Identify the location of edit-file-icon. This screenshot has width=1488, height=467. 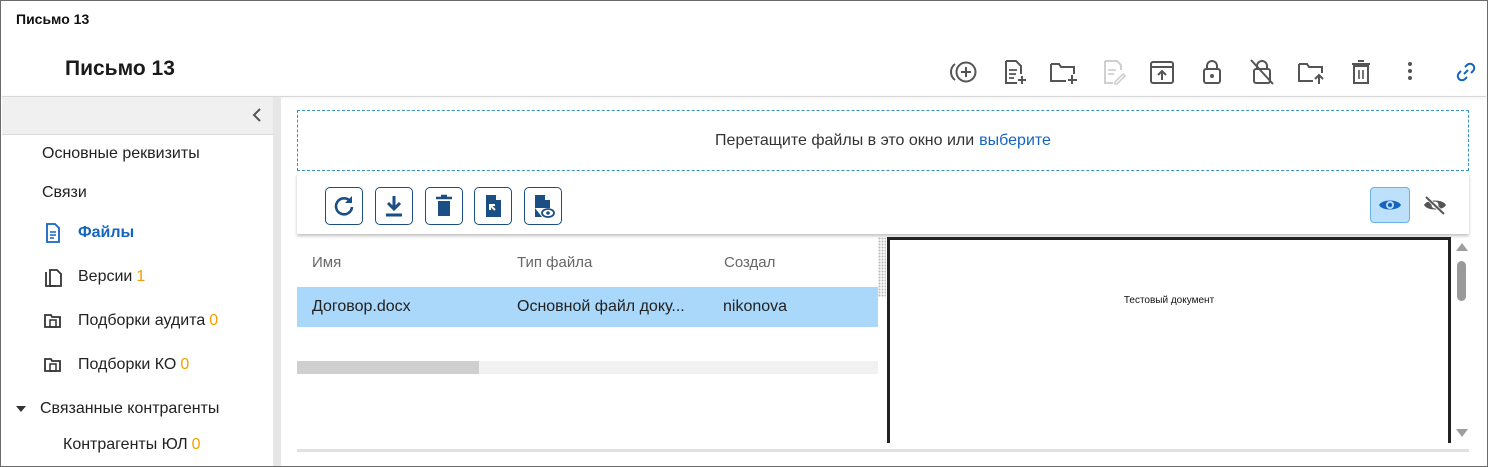
(1114, 72).